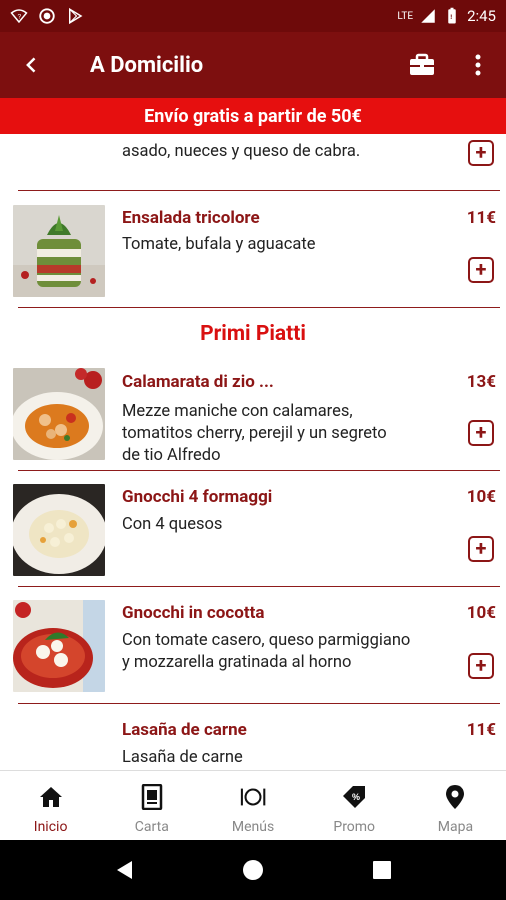 Image resolution: width=506 pixels, height=900 pixels. Describe the element at coordinates (147, 65) in the screenshot. I see `page-title: A Domicilio` at that location.